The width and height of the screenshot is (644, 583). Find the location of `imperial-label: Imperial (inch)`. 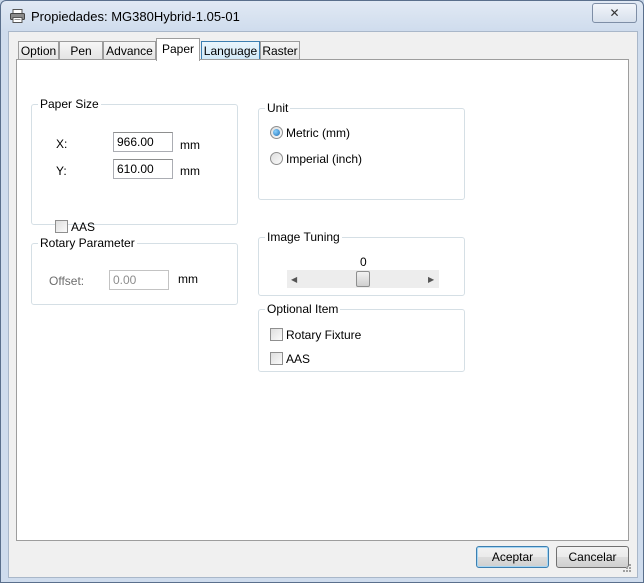

imperial-label: Imperial (inch) is located at coordinates (324, 159).